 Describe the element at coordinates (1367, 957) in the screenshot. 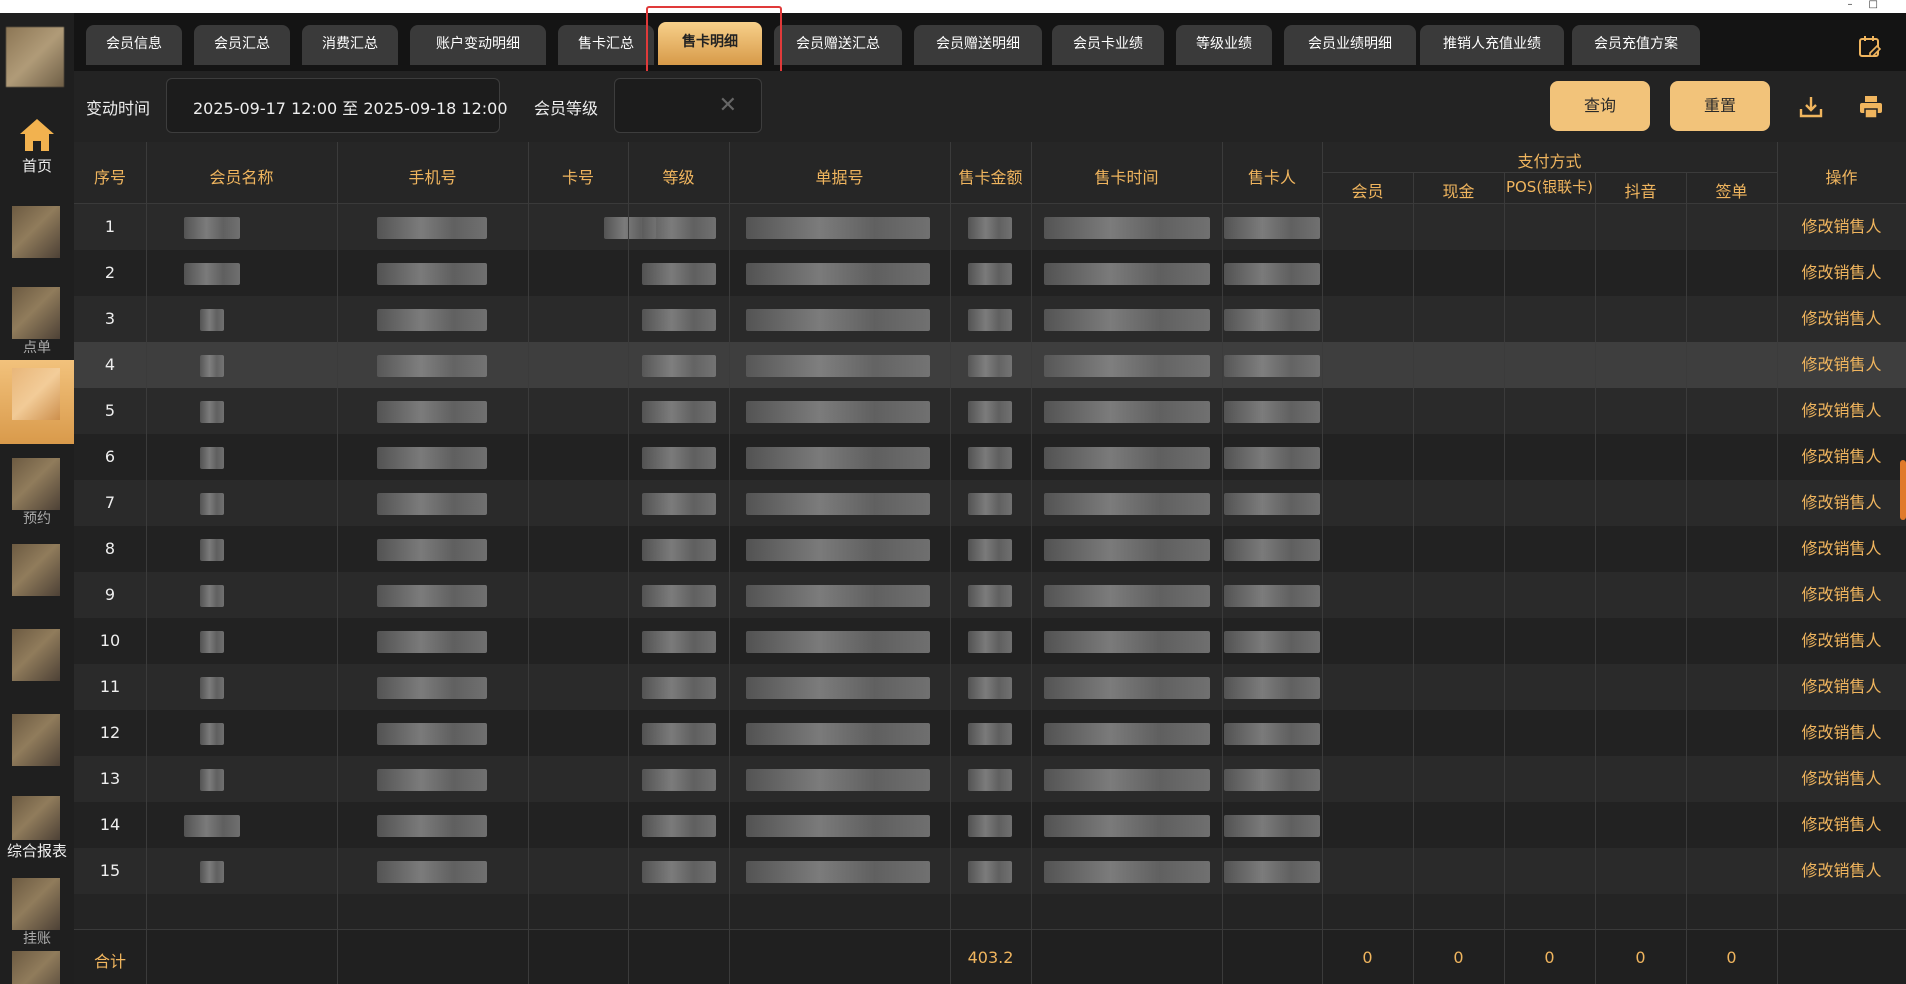

I see `footer-pay-member: 0` at that location.